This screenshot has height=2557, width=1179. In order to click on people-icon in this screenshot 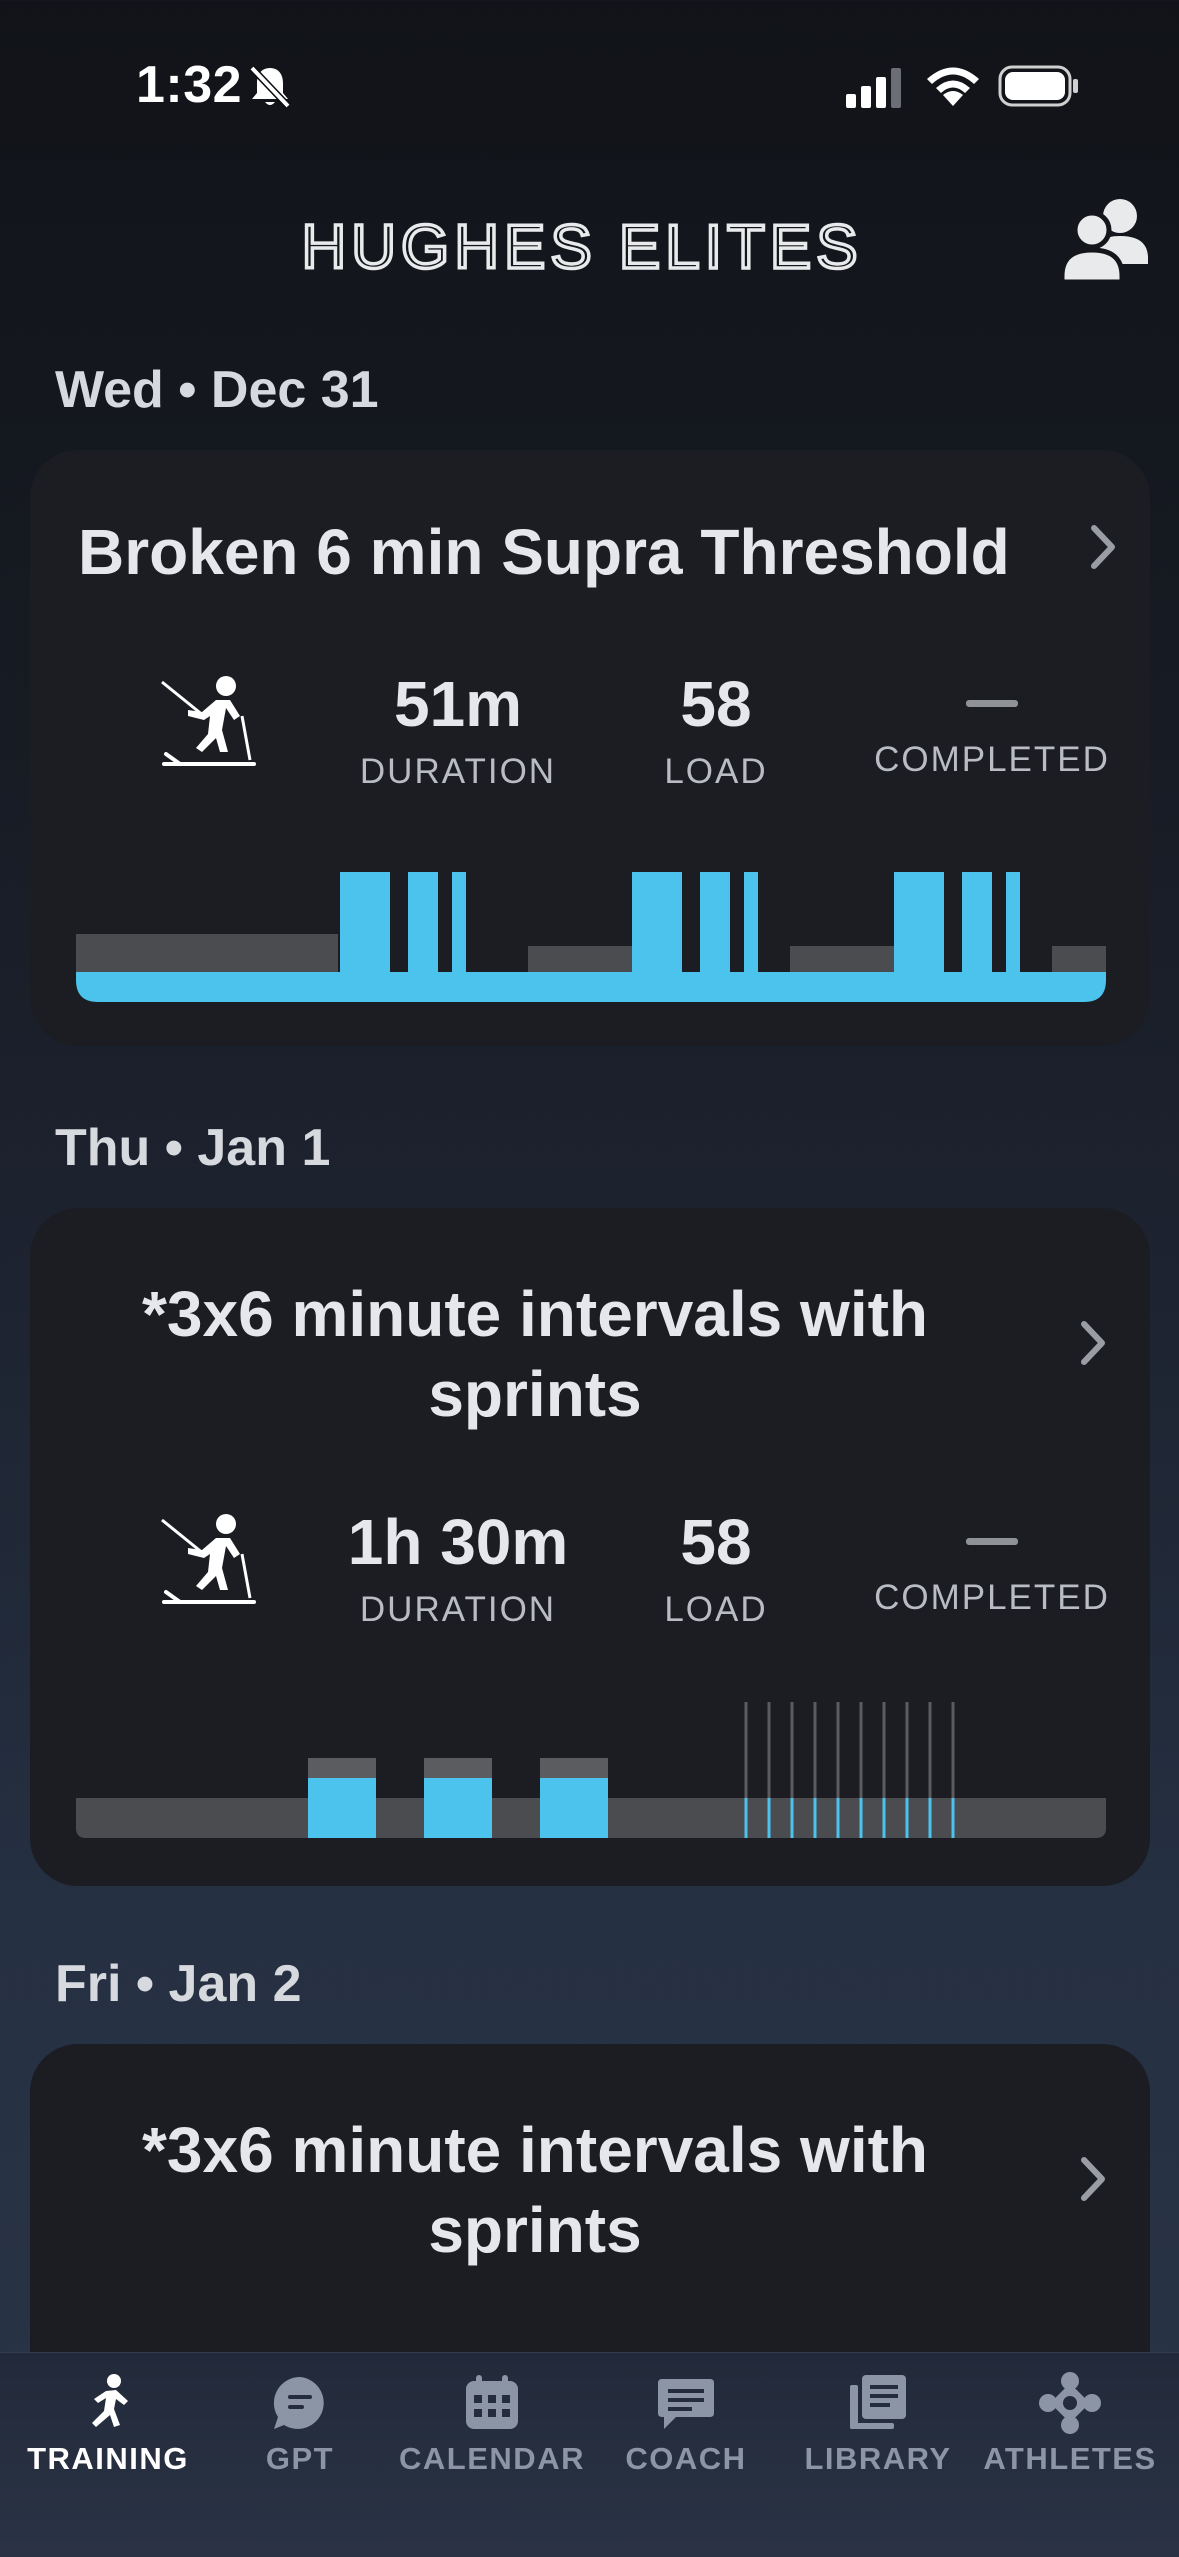, I will do `click(1106, 240)`.